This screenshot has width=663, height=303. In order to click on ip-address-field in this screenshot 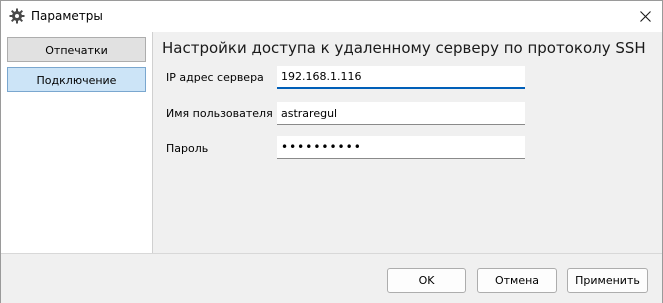, I will do `click(401, 77)`.